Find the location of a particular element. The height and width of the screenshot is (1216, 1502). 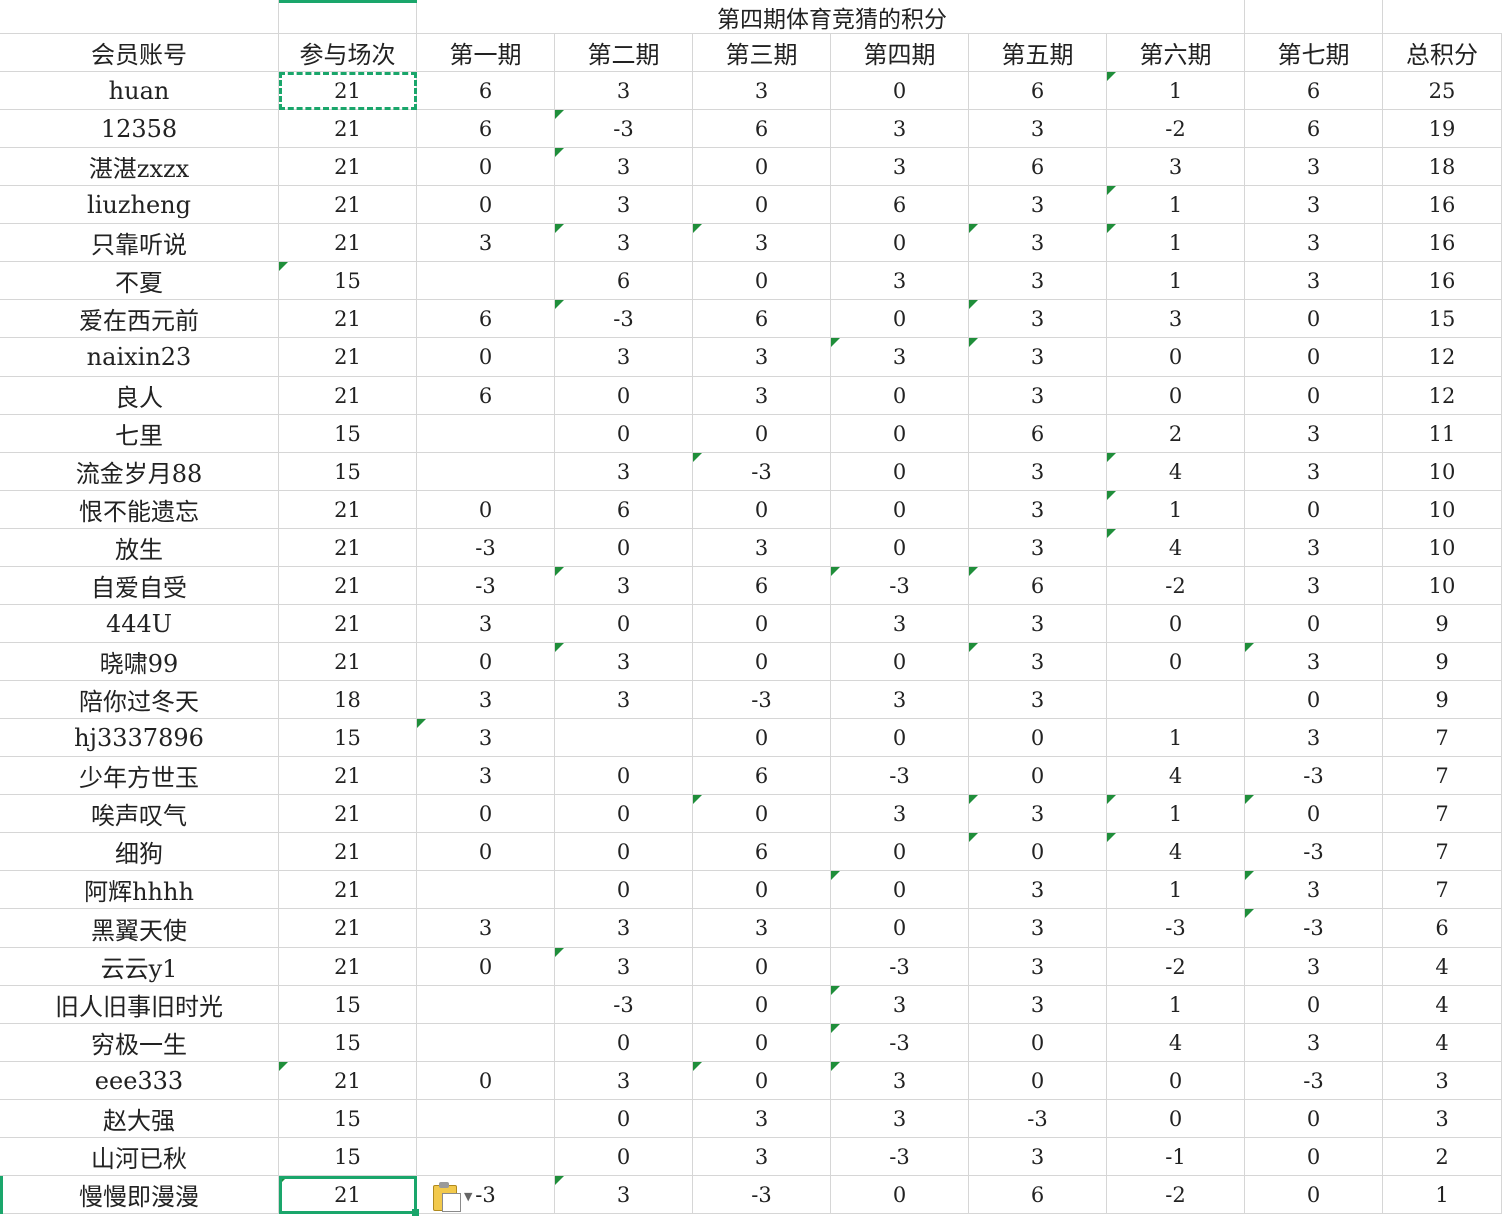

score-cell: 4 is located at coordinates (1176, 472).